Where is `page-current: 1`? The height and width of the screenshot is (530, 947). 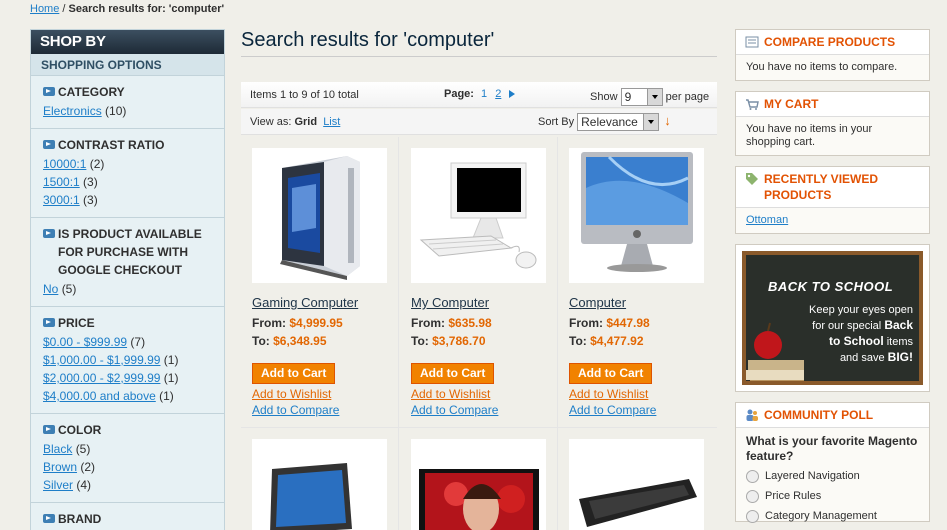
page-current: 1 is located at coordinates (484, 94).